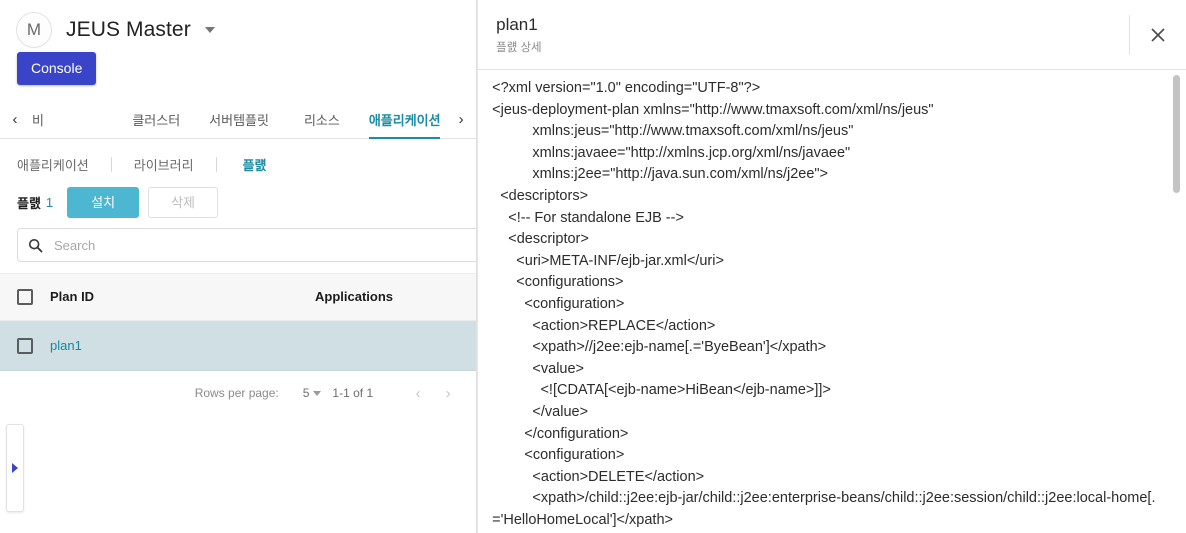 This screenshot has height=533, width=1186. I want to click on search-icon, so click(35, 245).